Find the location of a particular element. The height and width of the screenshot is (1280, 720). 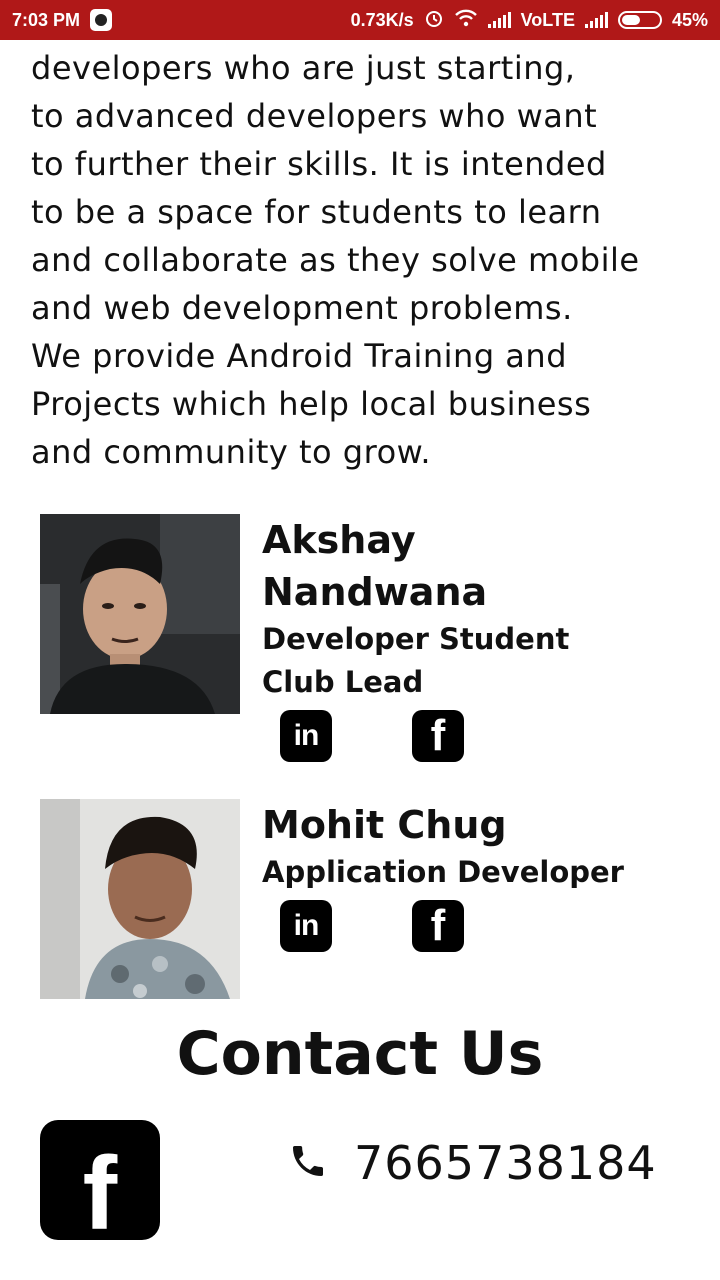

about-line: developers who are just starting, is located at coordinates (303, 68).